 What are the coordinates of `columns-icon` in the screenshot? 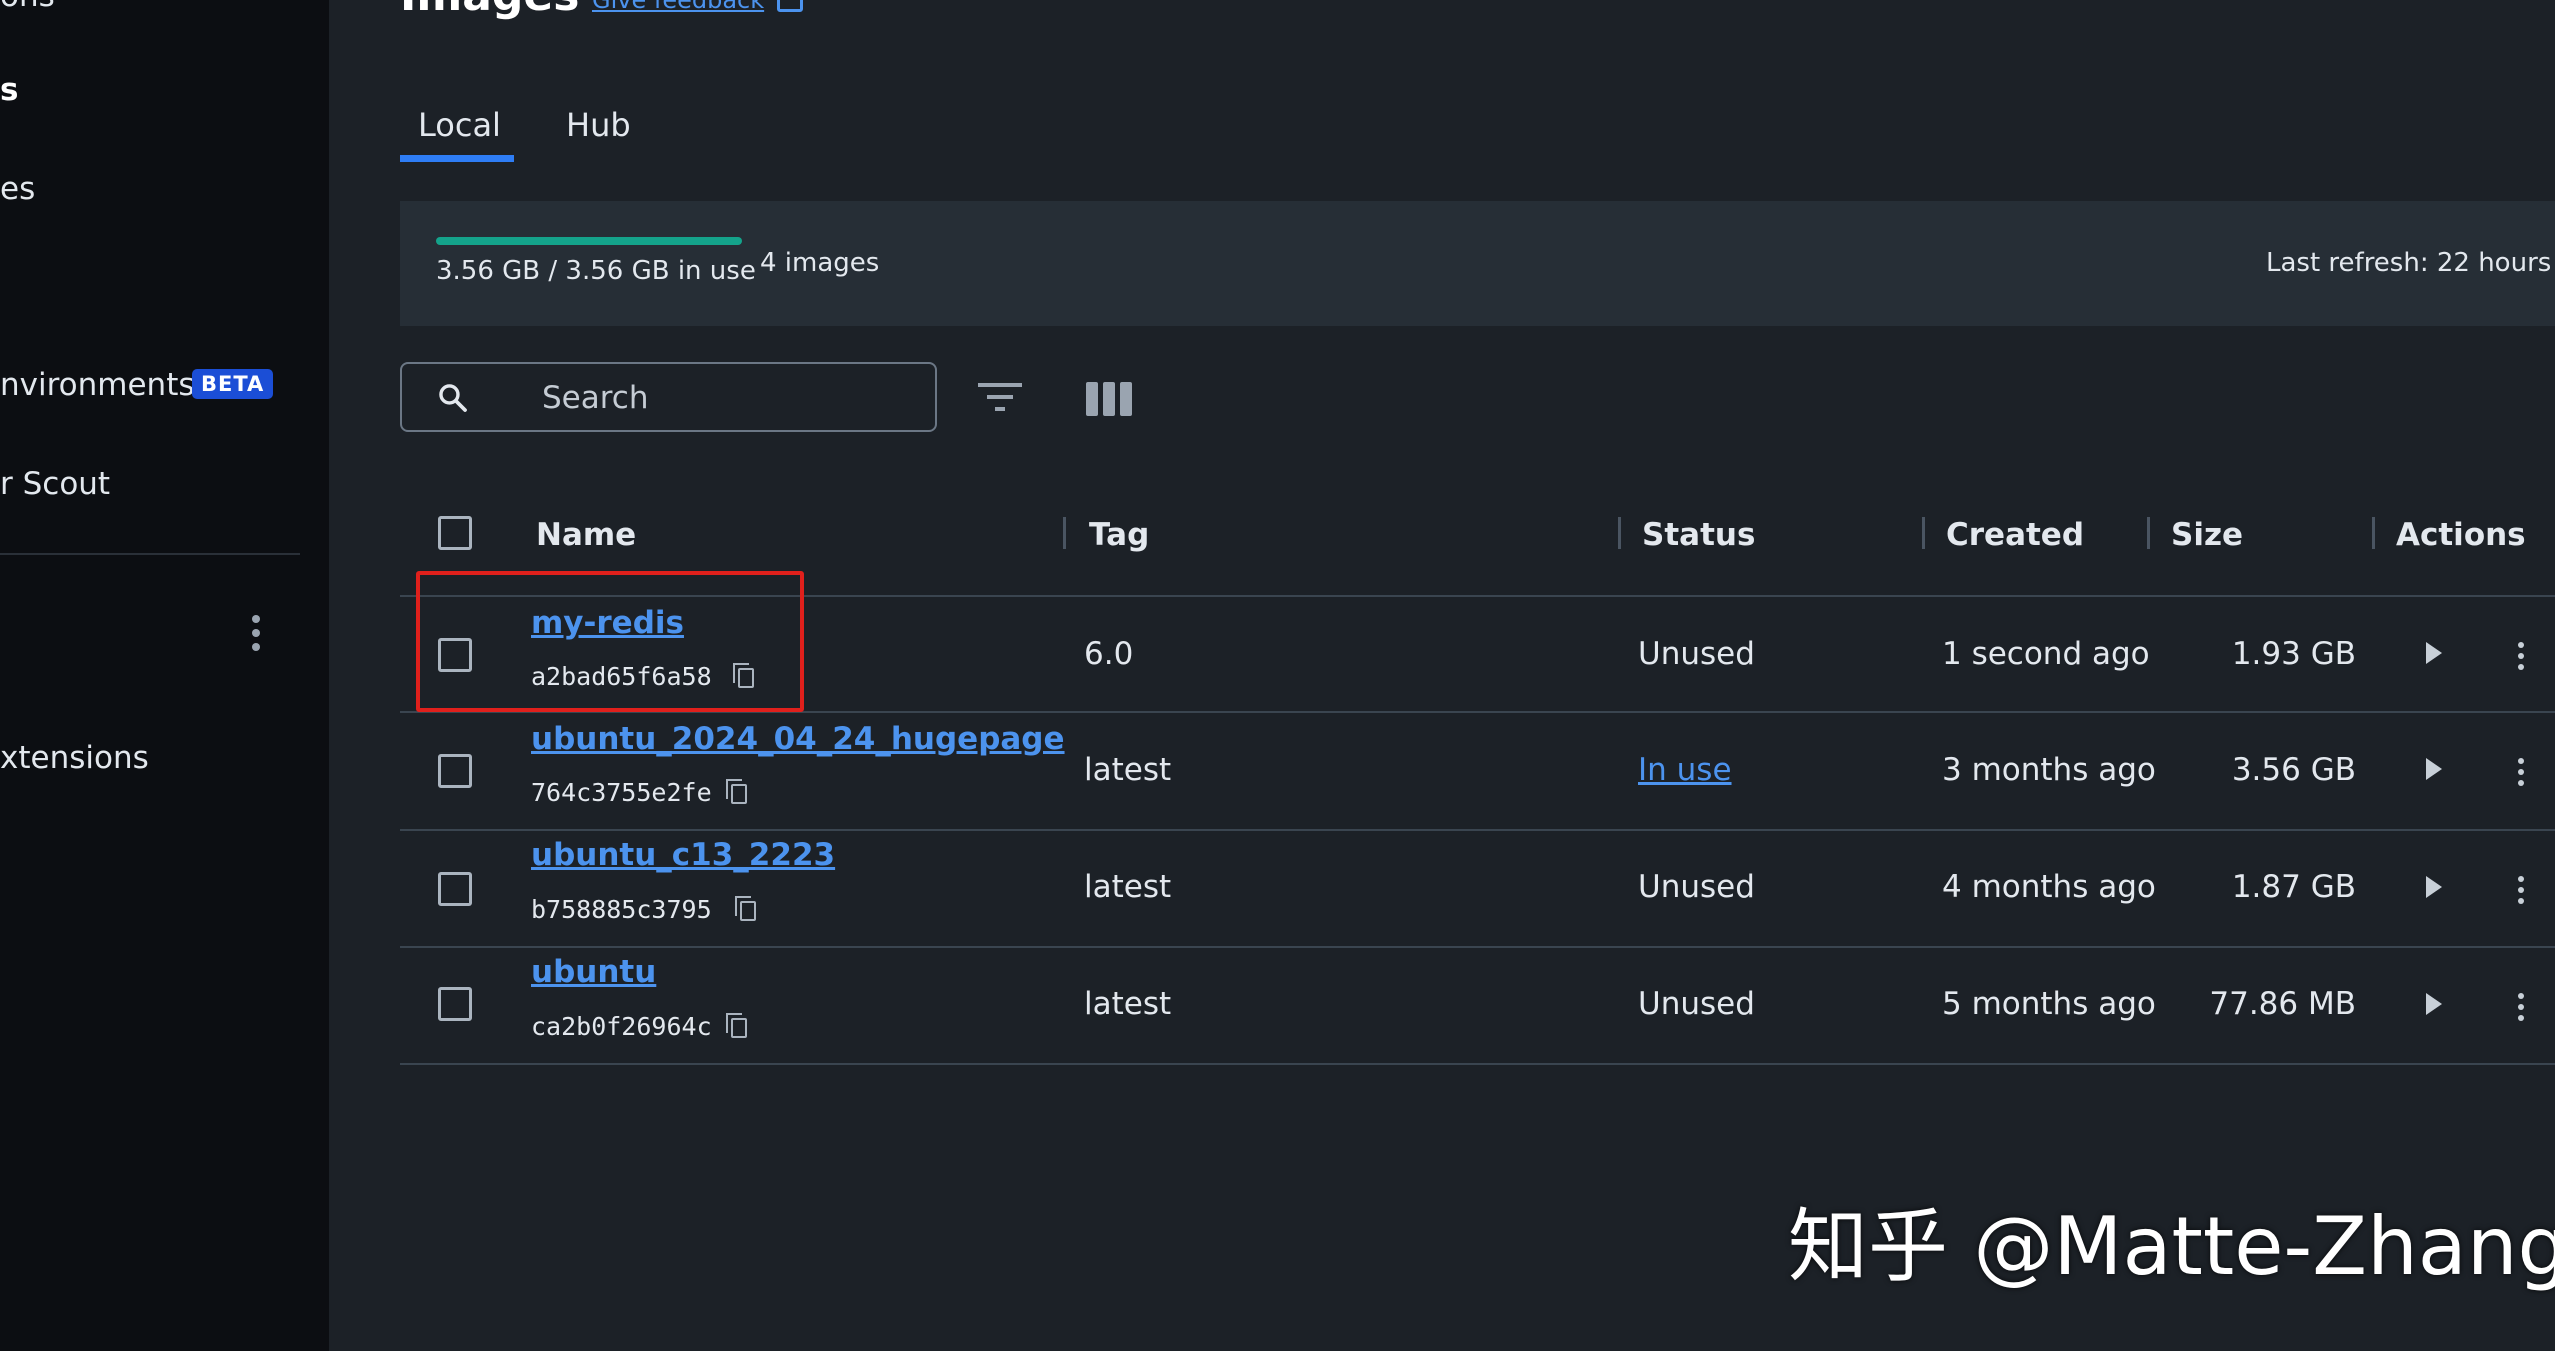 It's located at (1109, 399).